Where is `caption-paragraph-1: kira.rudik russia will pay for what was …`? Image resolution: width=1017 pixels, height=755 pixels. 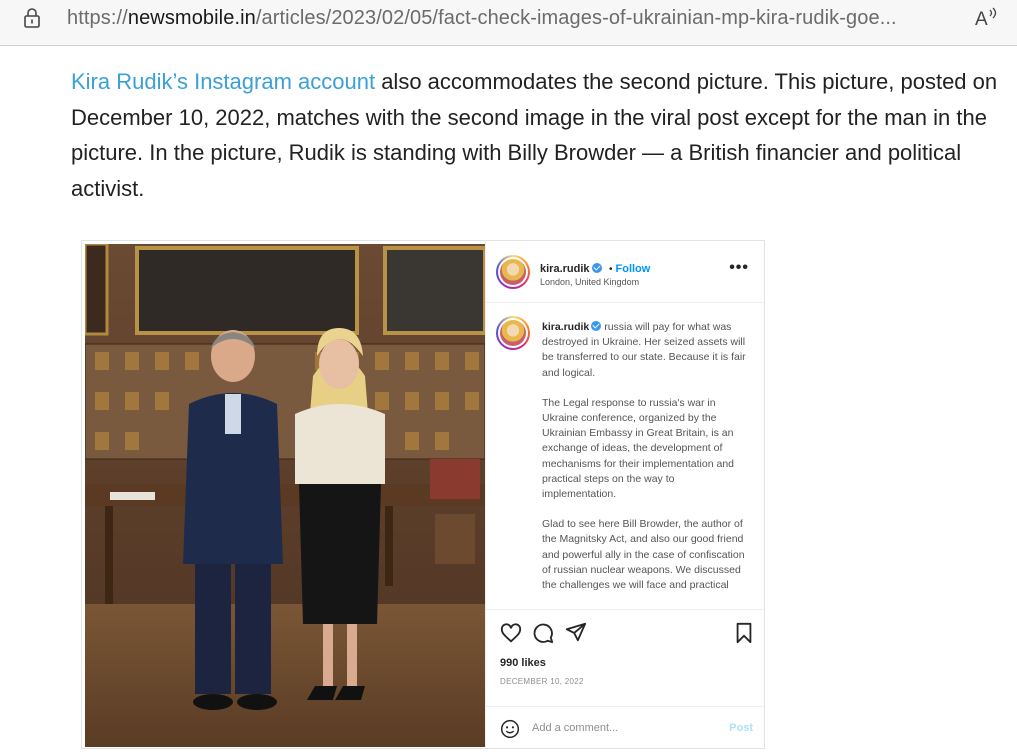
caption-paragraph-1: kira.rudik russia will pay for what was … is located at coordinates (644, 350).